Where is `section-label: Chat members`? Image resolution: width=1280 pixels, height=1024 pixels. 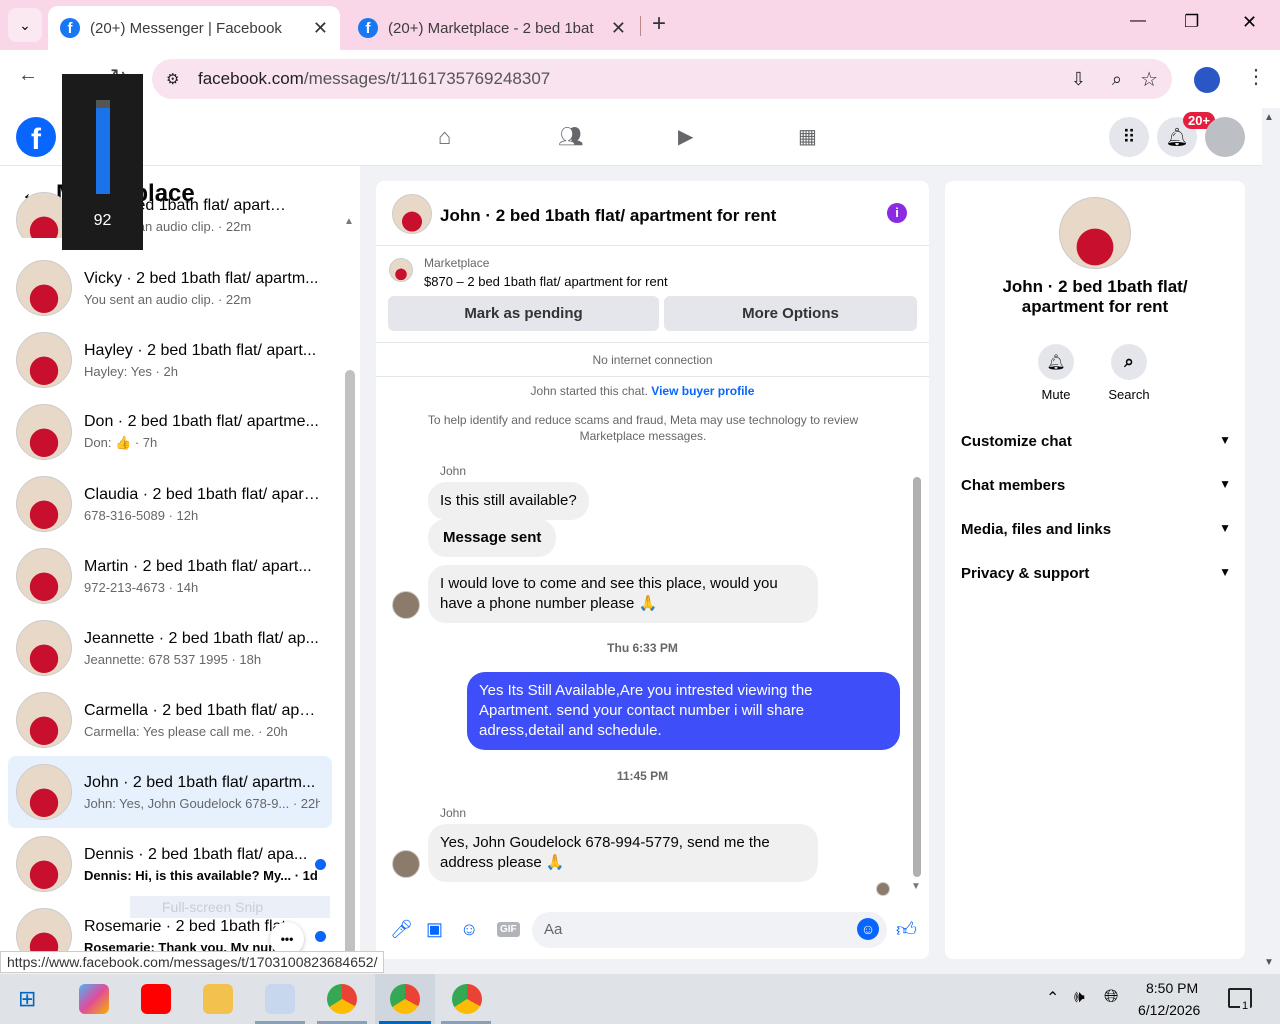 section-label: Chat members is located at coordinates (1013, 485).